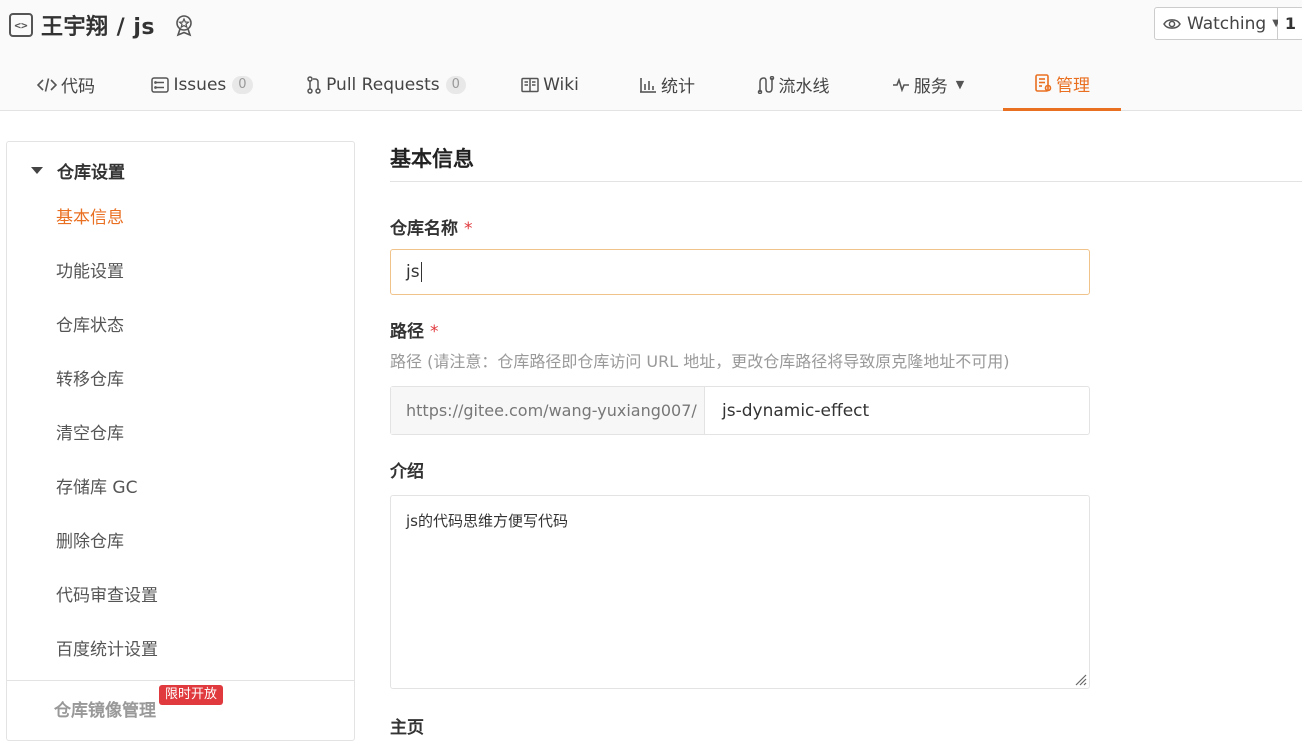  What do you see at coordinates (960, 84) in the screenshot?
I see `caret-down-icon: ▼` at bounding box center [960, 84].